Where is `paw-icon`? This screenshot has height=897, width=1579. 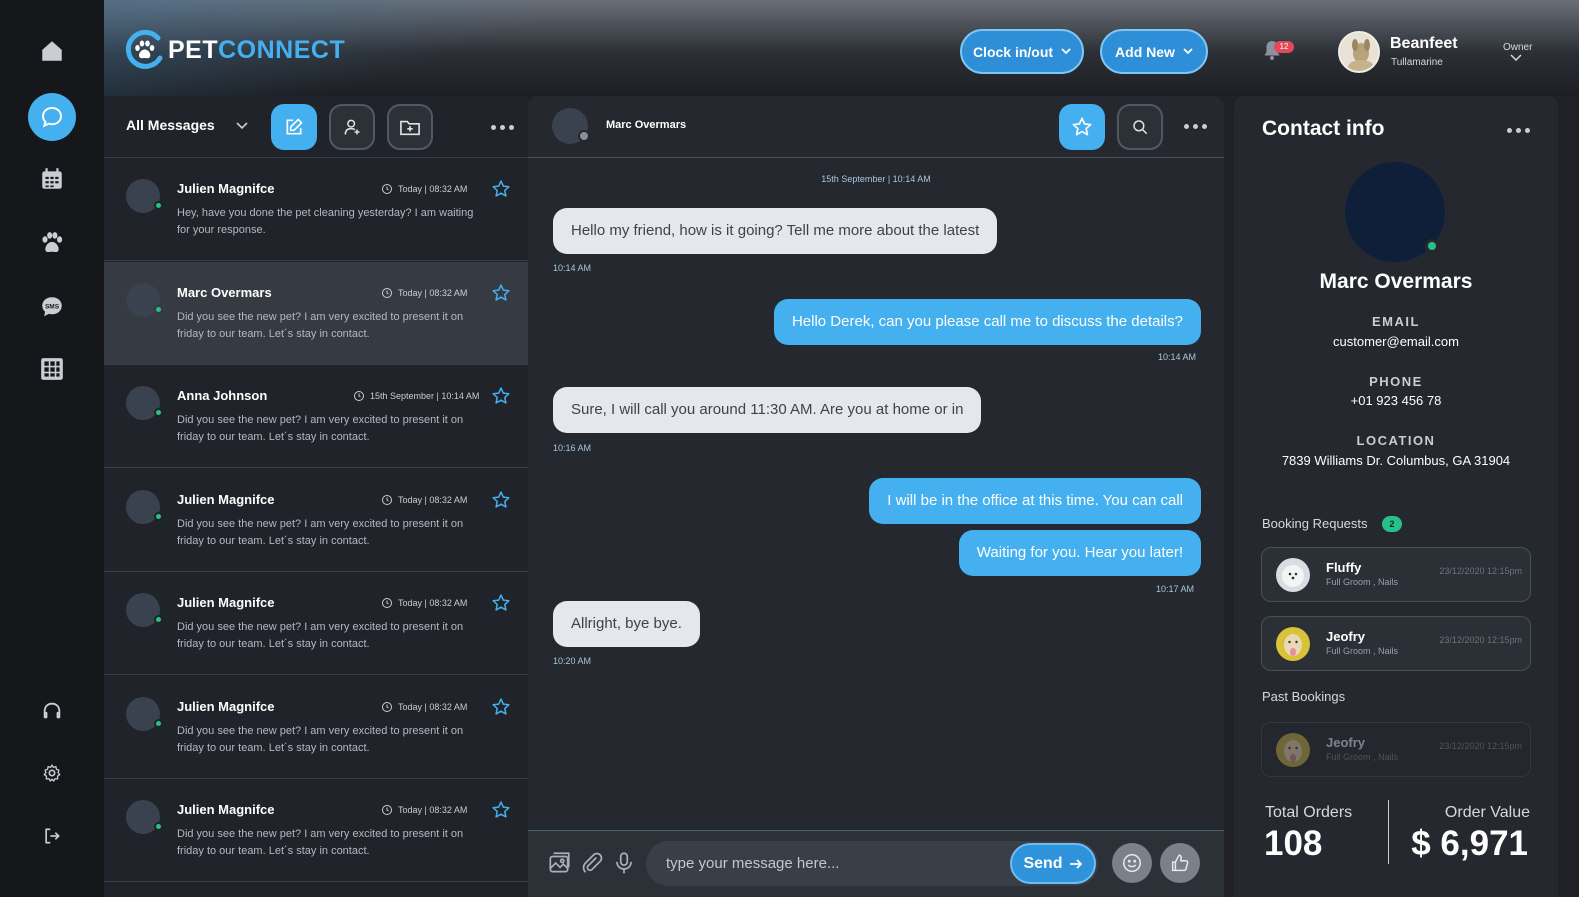
paw-icon is located at coordinates (52, 243).